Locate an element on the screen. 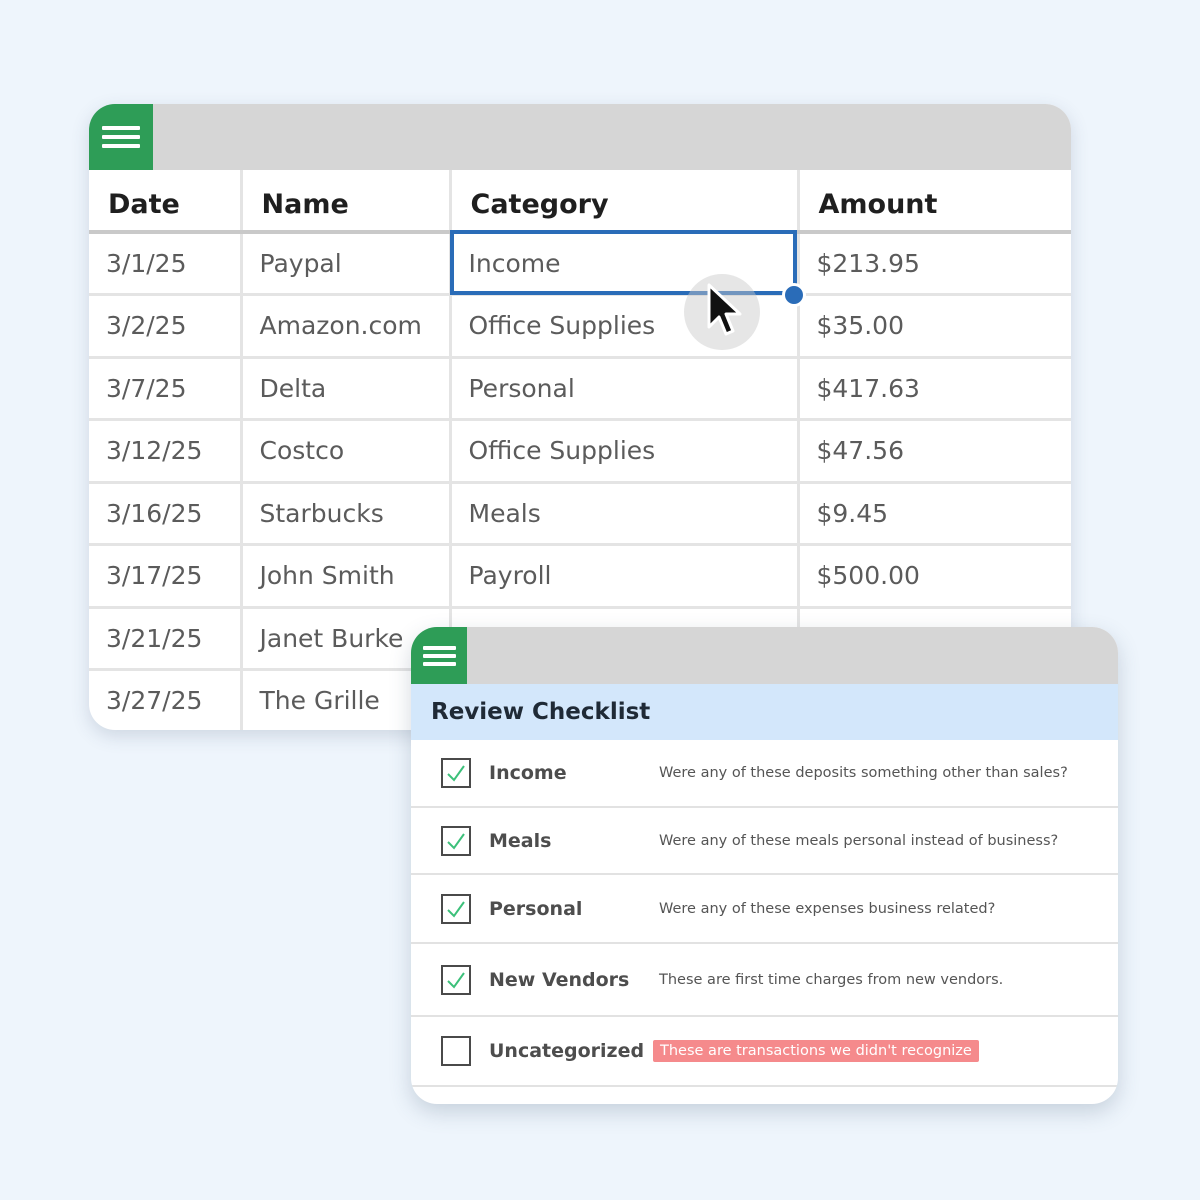 The width and height of the screenshot is (1200, 1200). checklist-item-label: New Vendors is located at coordinates (559, 979).